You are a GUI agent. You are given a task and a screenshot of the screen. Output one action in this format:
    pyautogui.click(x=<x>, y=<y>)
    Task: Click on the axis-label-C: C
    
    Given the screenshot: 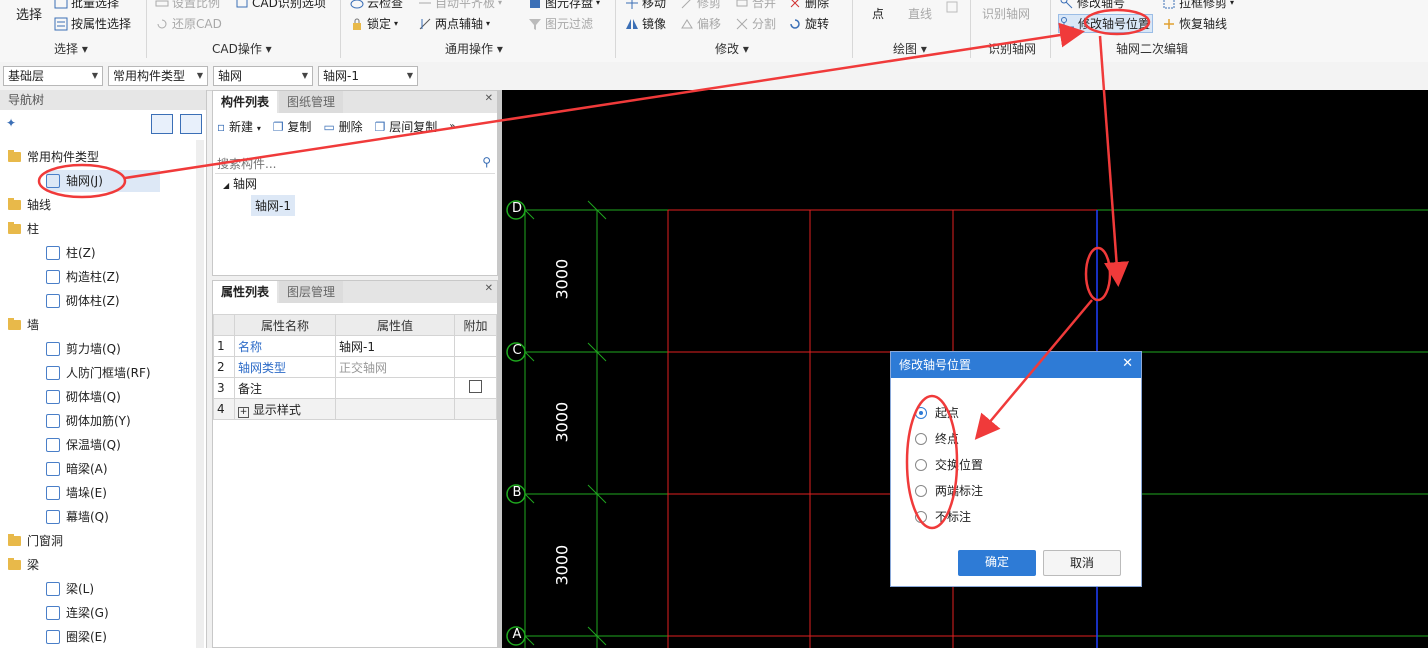 What is the action you would take?
    pyautogui.click(x=517, y=350)
    